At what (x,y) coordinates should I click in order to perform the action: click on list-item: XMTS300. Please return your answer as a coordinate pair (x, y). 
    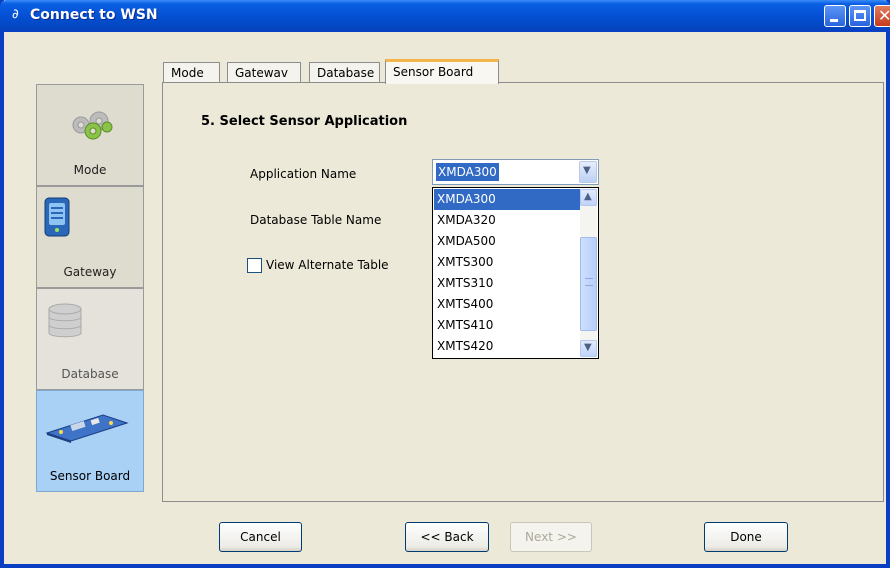
    Looking at the image, I should click on (507, 262).